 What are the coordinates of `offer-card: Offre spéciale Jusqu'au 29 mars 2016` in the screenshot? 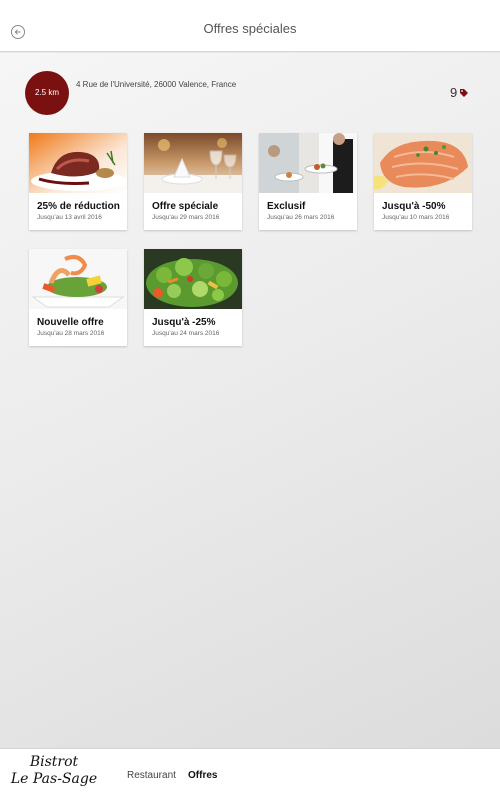 It's located at (193, 181).